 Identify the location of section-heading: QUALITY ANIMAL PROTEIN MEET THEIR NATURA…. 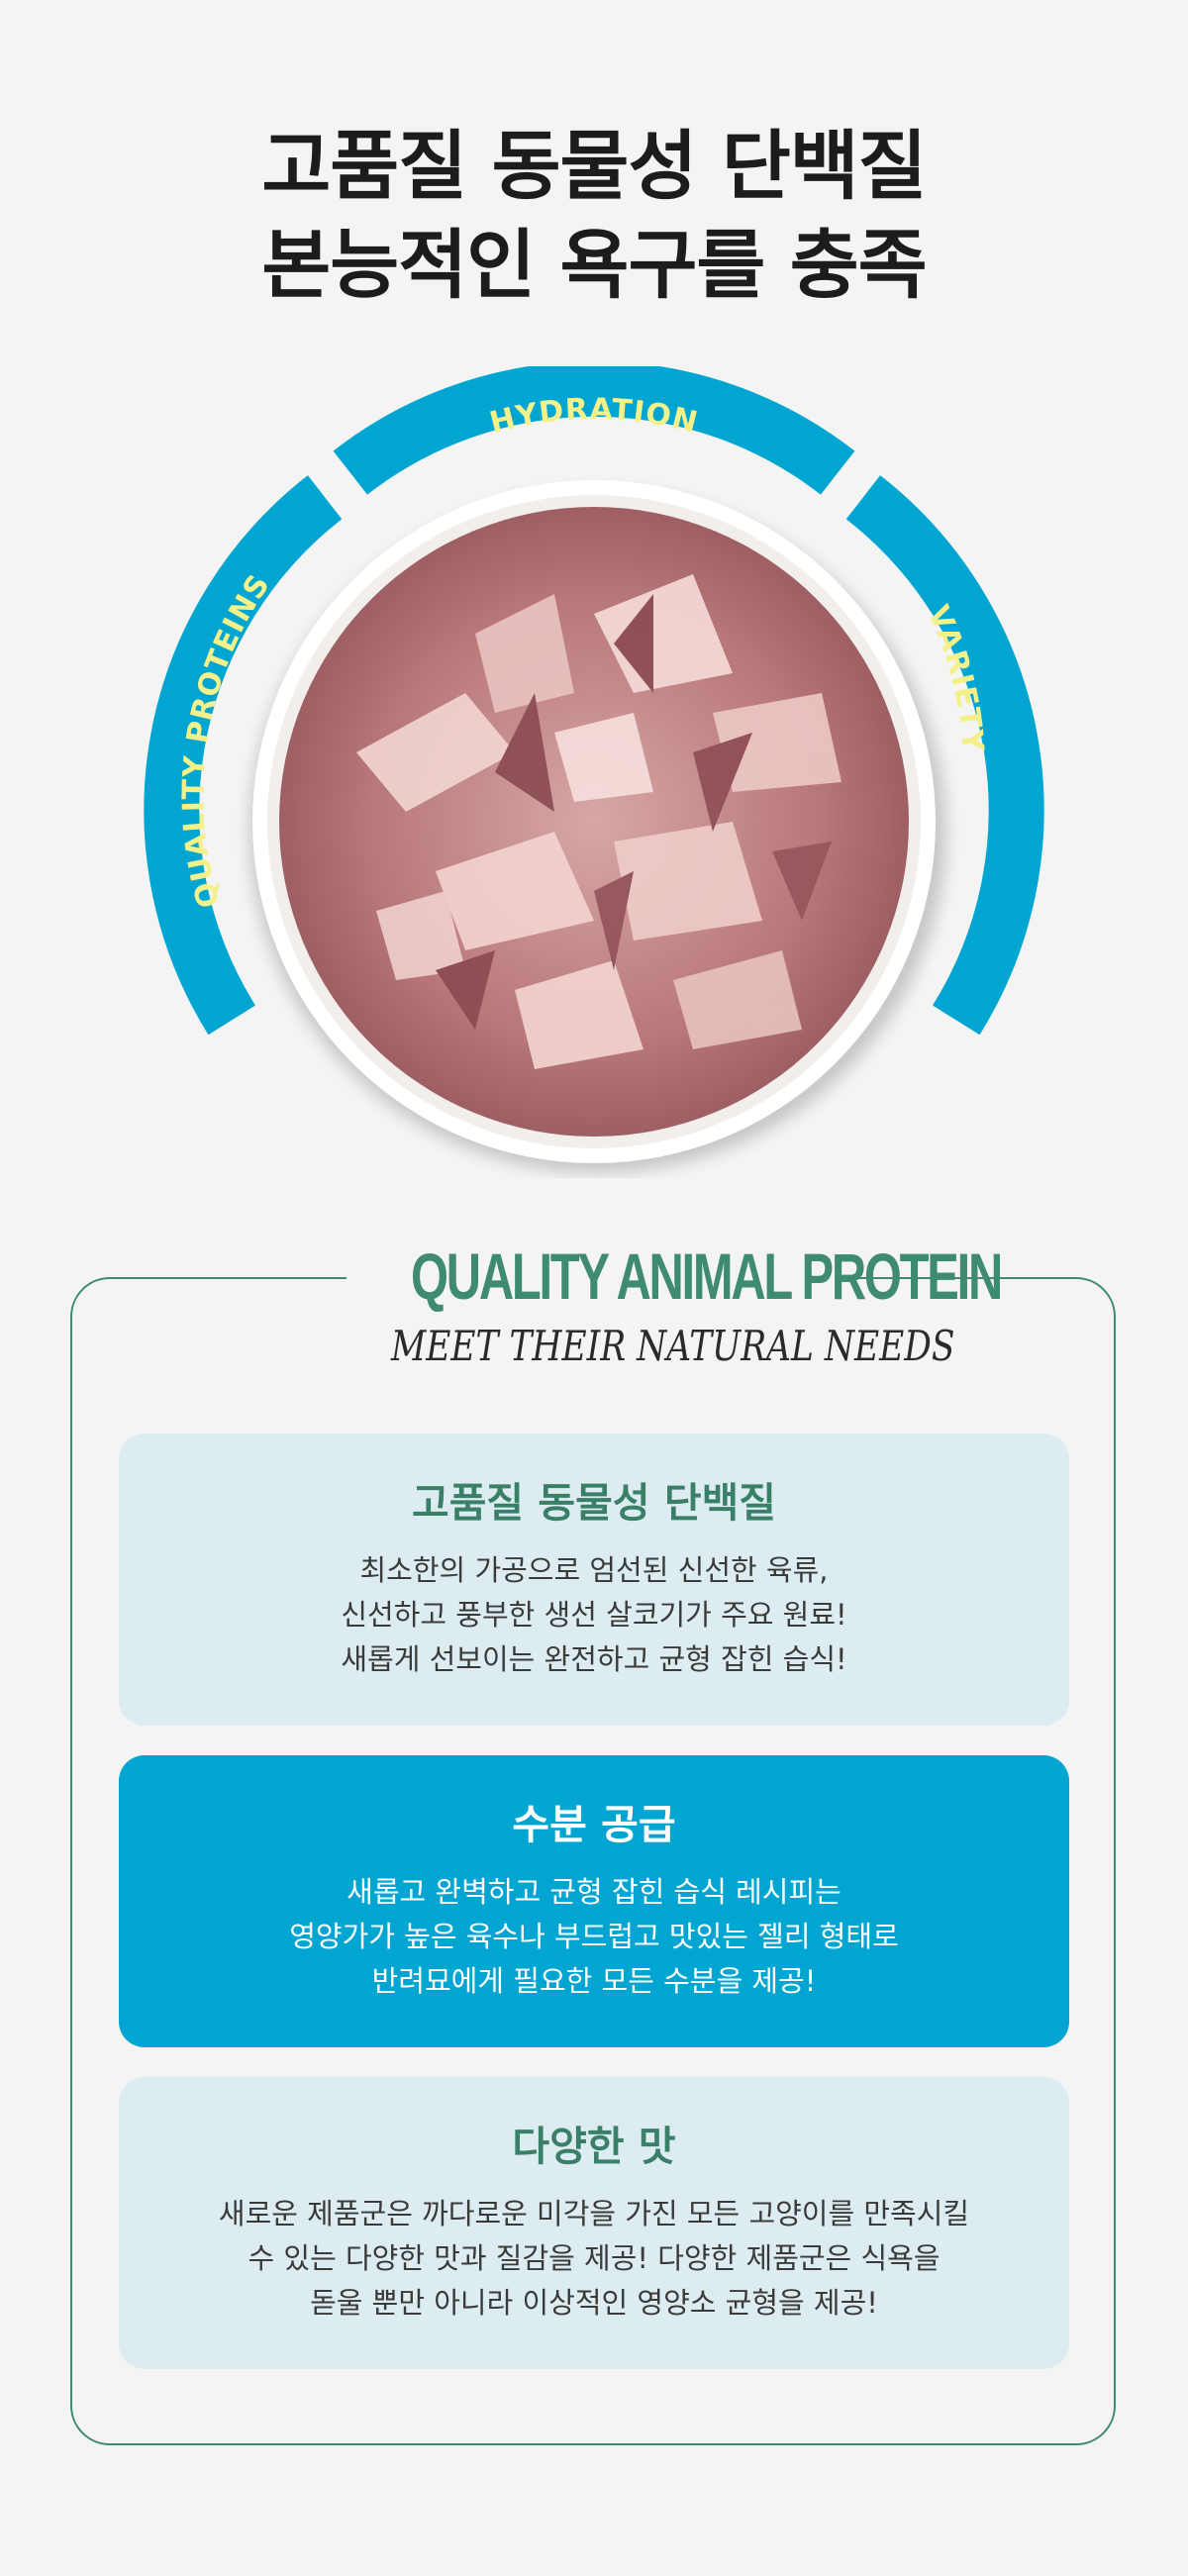
(675, 1307).